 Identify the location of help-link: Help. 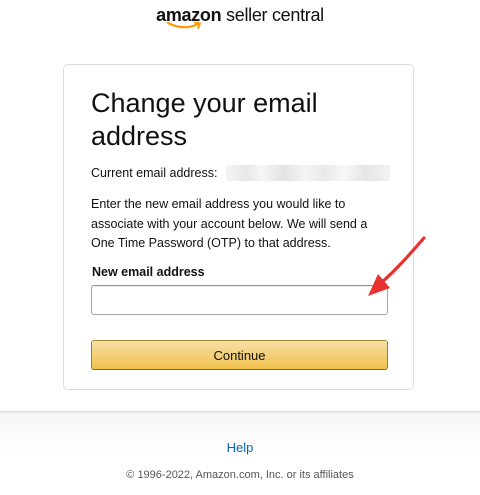
(240, 447).